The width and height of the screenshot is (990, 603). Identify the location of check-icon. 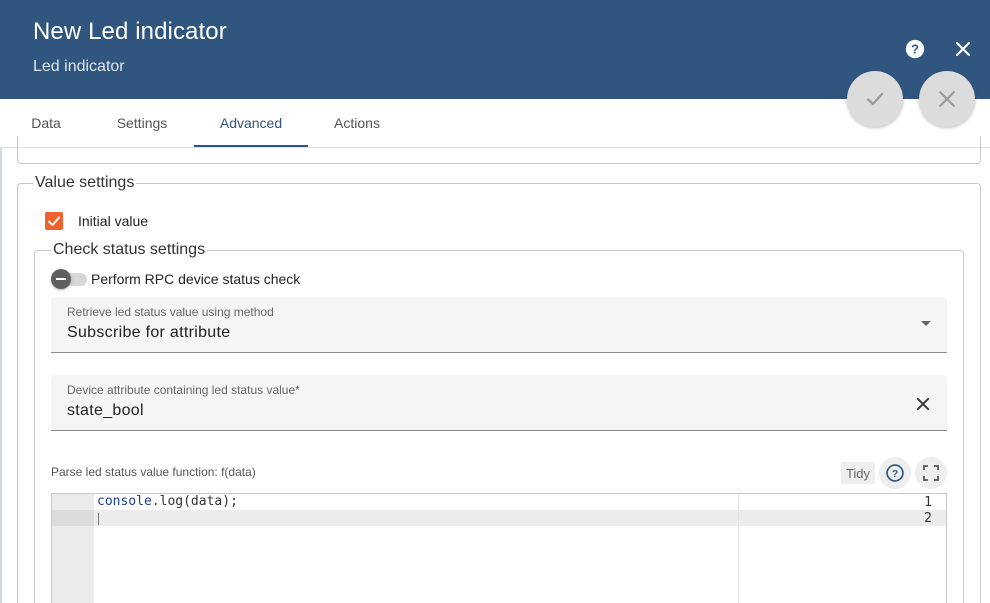
(875, 99).